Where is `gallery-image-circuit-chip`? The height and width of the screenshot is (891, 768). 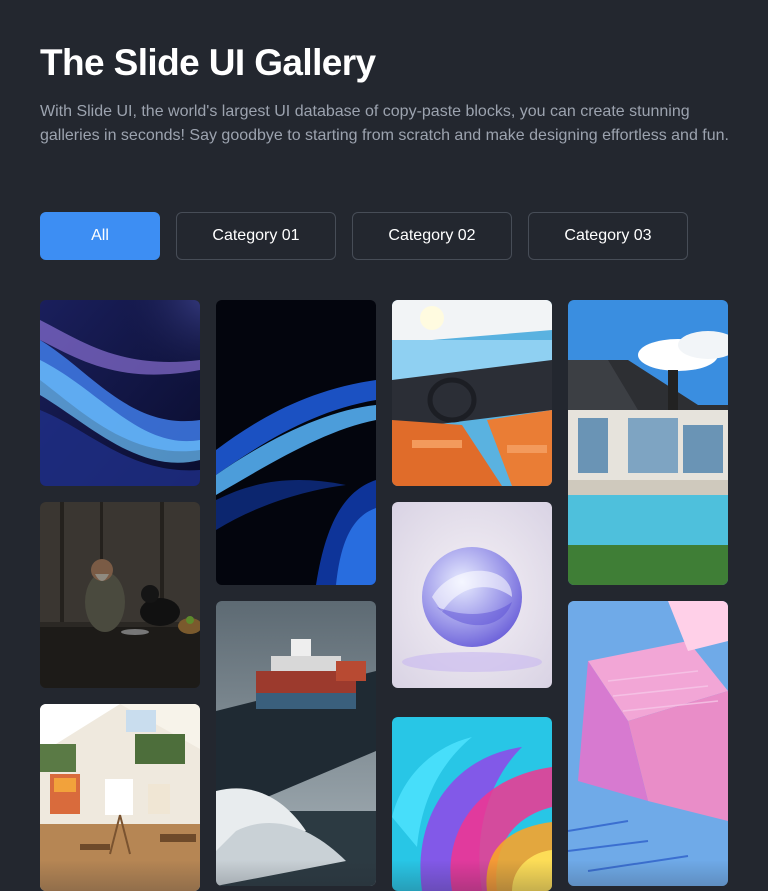 gallery-image-circuit-chip is located at coordinates (648, 743).